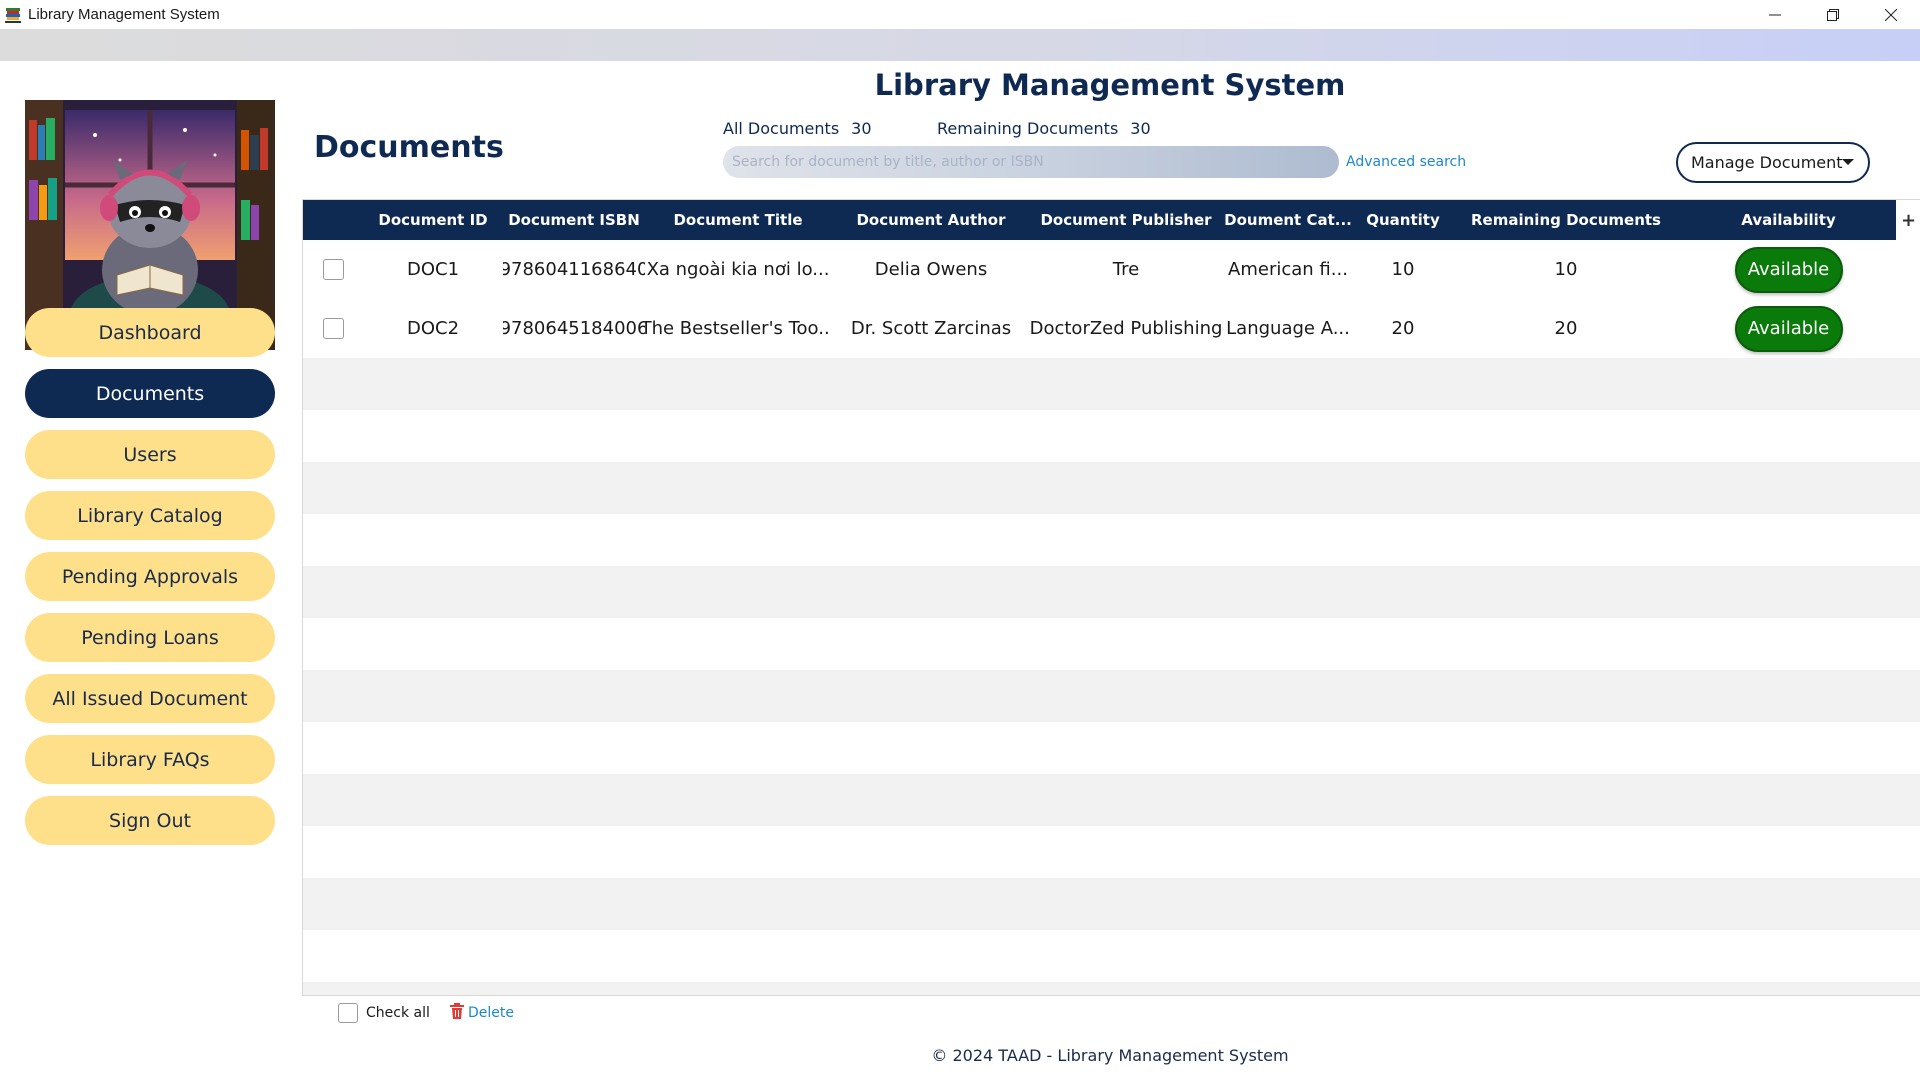 This screenshot has height=1080, width=1920. I want to click on cell-remaining-documents: 10, so click(1566, 269).